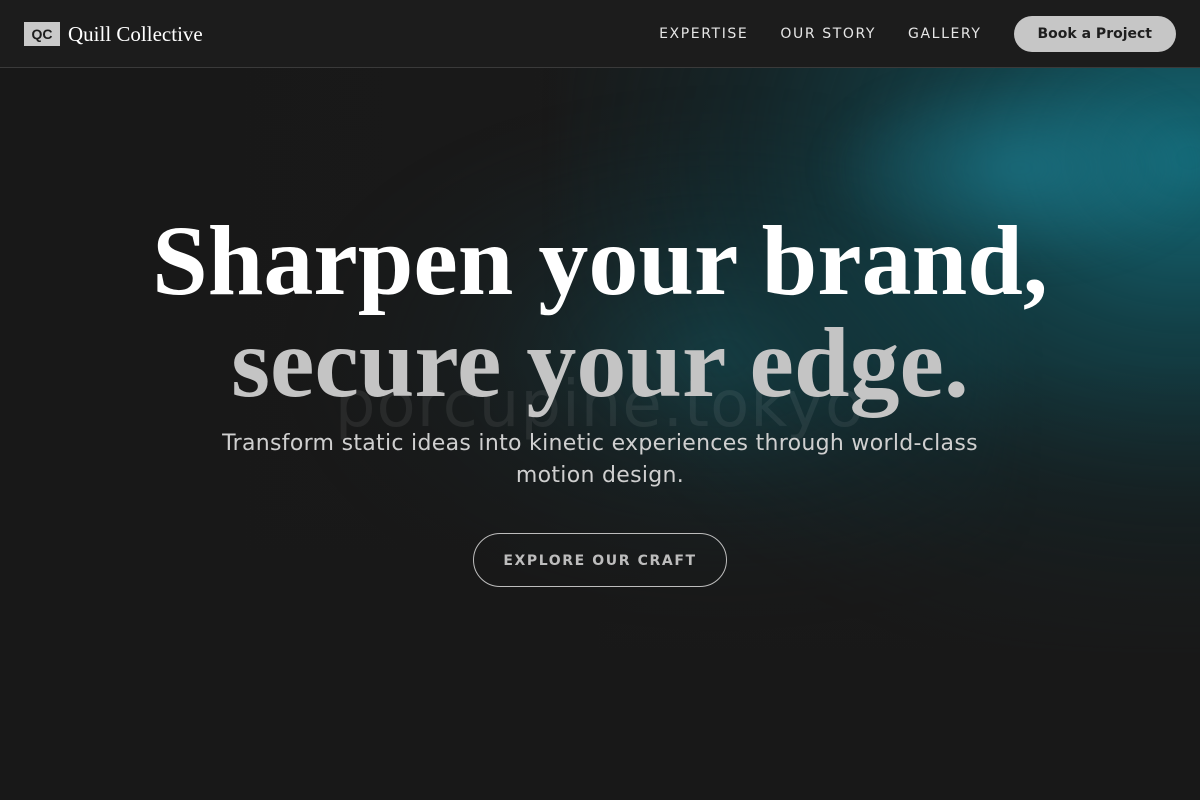 This screenshot has width=1200, height=800. What do you see at coordinates (600, 560) in the screenshot?
I see `explore-craft-button: EXPLORE OUR CRAFT` at bounding box center [600, 560].